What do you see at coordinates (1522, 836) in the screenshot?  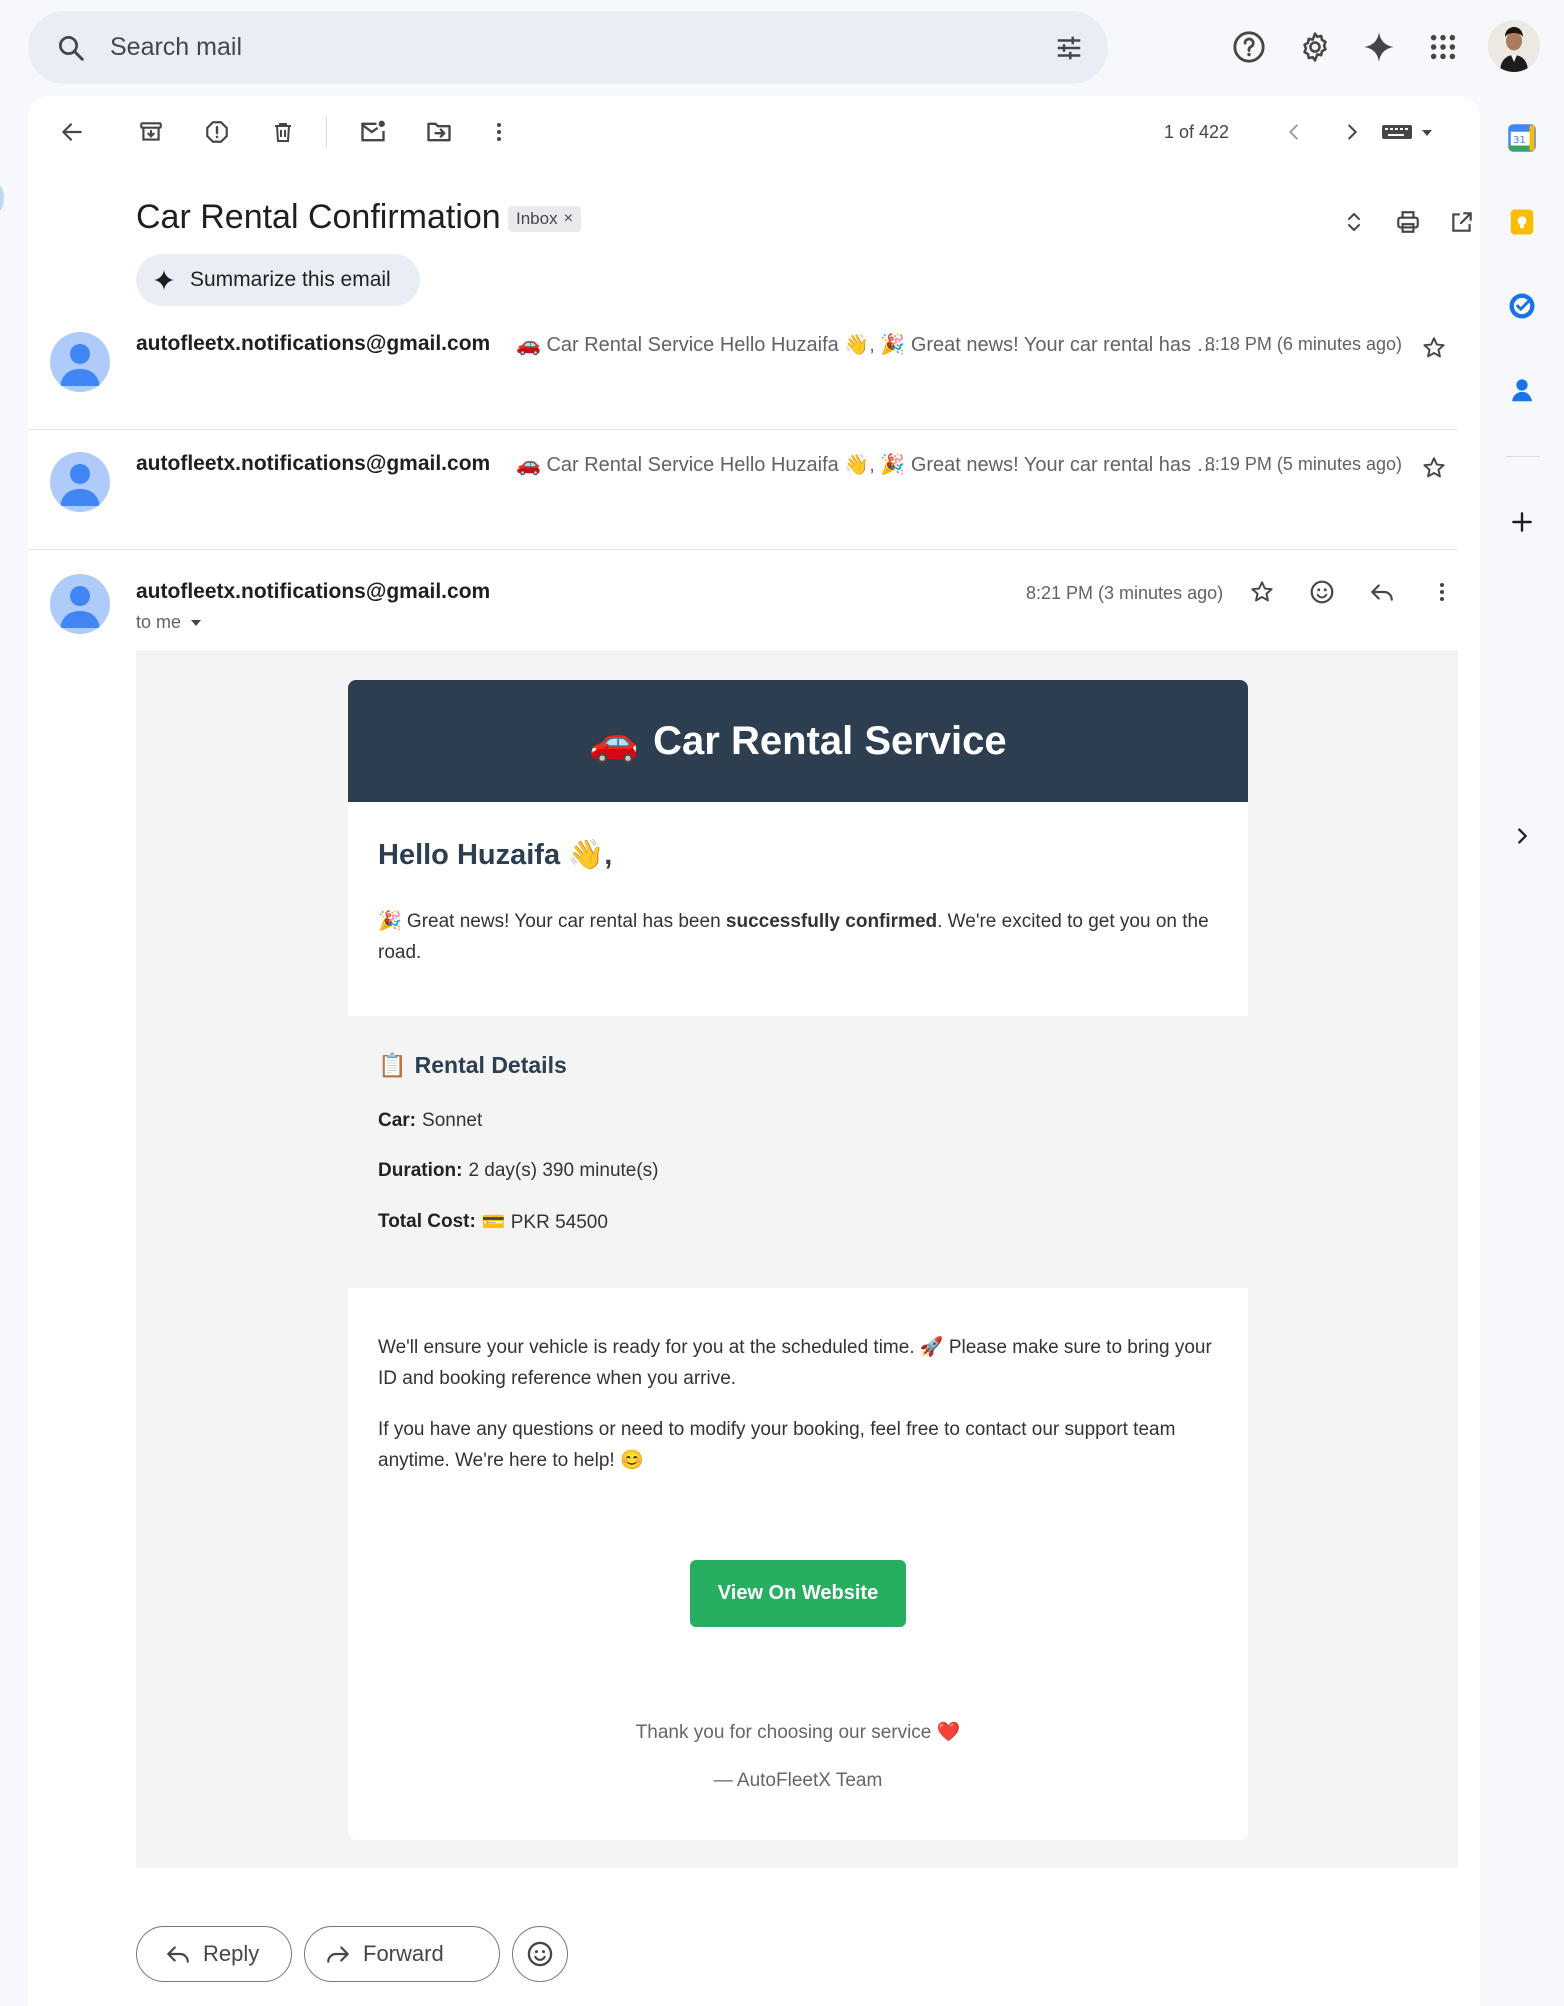 I see `show-side-panel-chevron-icon` at bounding box center [1522, 836].